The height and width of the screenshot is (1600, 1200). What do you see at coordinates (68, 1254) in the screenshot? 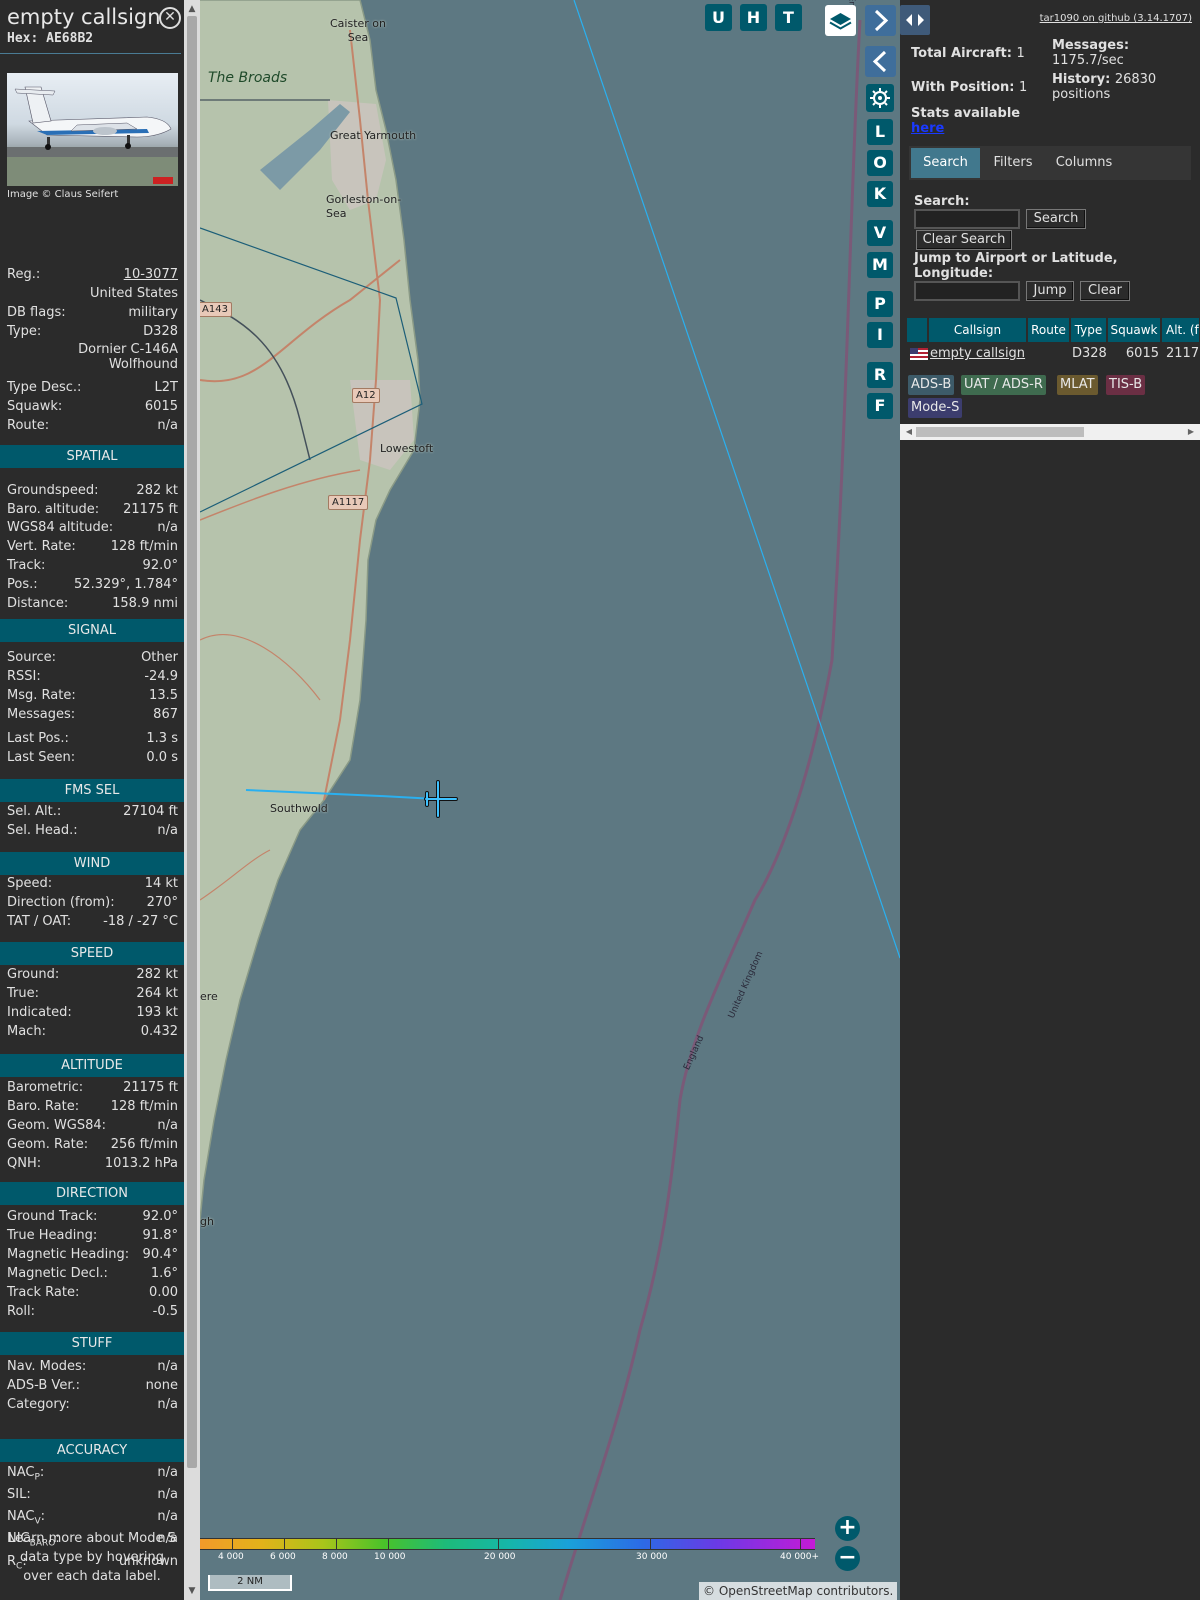
I see `detail-label: Magnetic Heading:` at bounding box center [68, 1254].